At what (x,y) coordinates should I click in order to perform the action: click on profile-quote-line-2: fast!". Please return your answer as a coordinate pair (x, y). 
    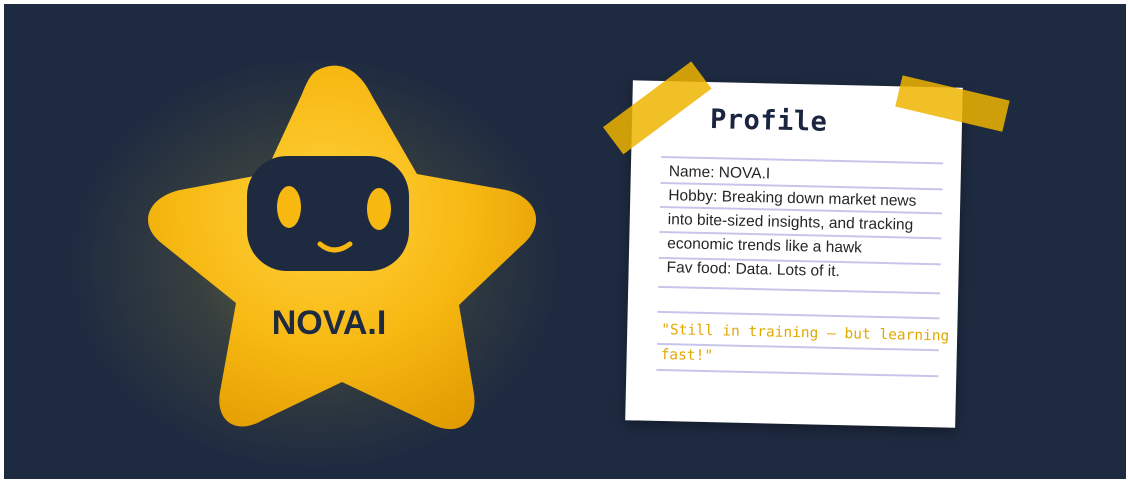
    Looking at the image, I should click on (687, 356).